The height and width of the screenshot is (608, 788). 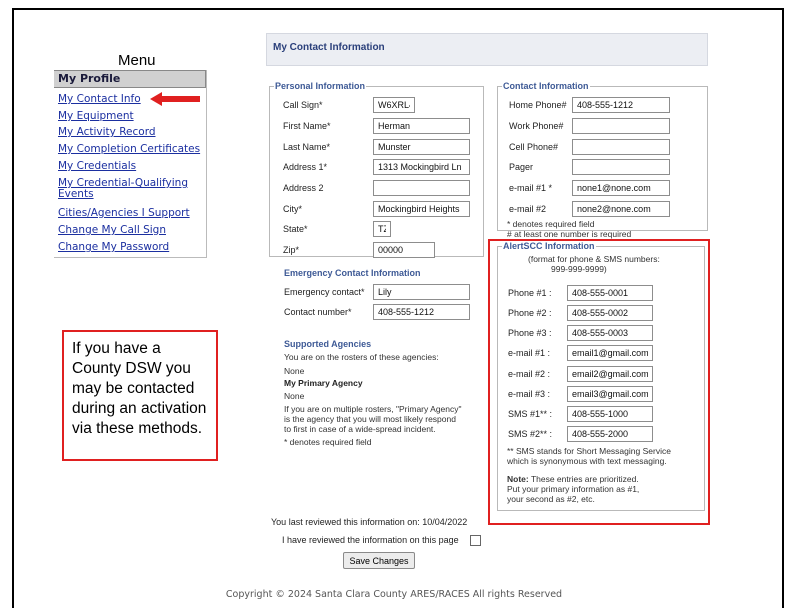 What do you see at coordinates (475, 540) in the screenshot?
I see `reviewed-checkbox` at bounding box center [475, 540].